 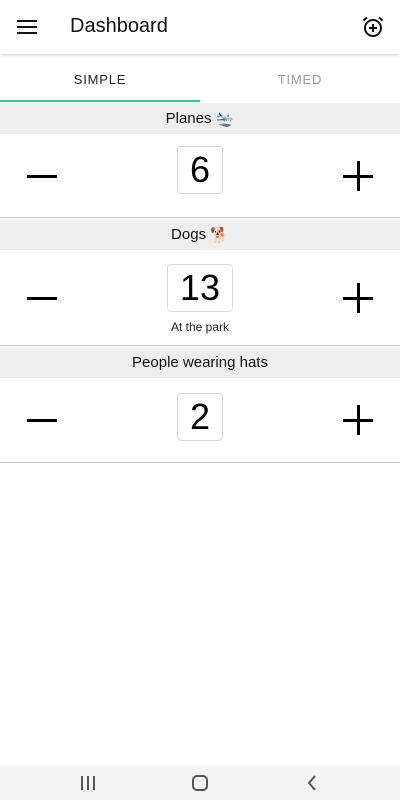 I want to click on menu-button, so click(x=27, y=27).